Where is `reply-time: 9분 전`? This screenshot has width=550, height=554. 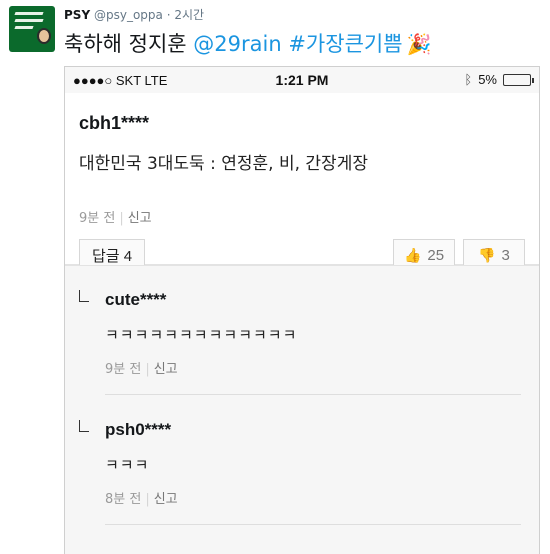 reply-time: 9분 전 is located at coordinates (123, 369).